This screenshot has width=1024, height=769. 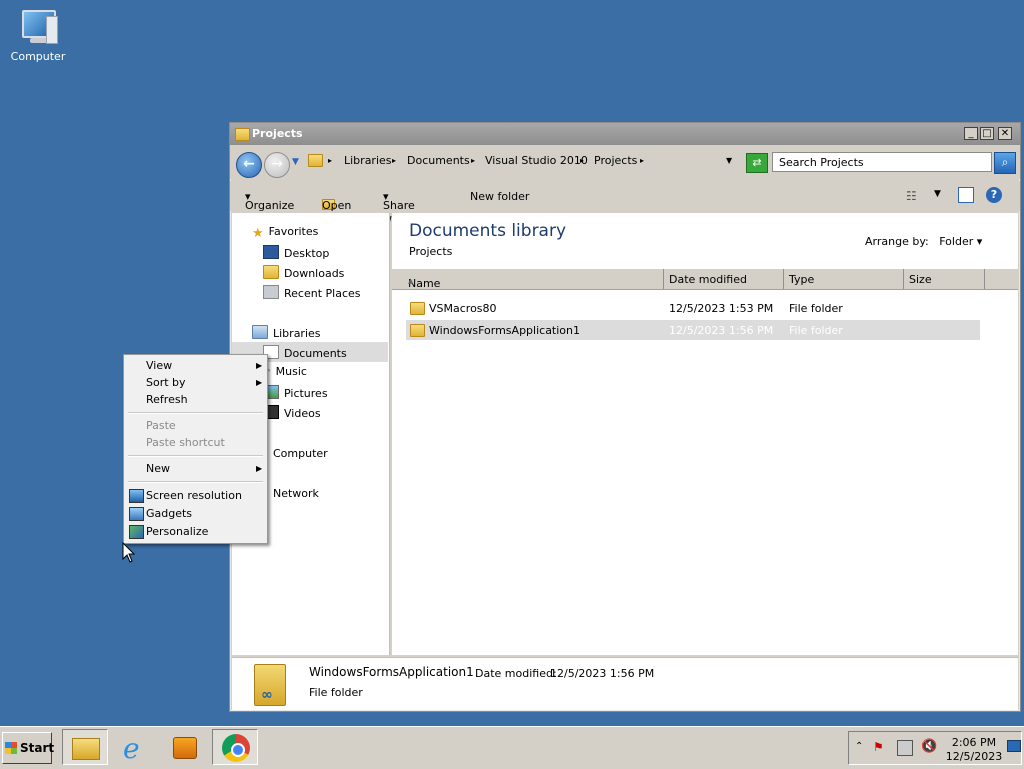 What do you see at coordinates (929, 746) in the screenshot?
I see `volume-muted-icon: 🔇` at bounding box center [929, 746].